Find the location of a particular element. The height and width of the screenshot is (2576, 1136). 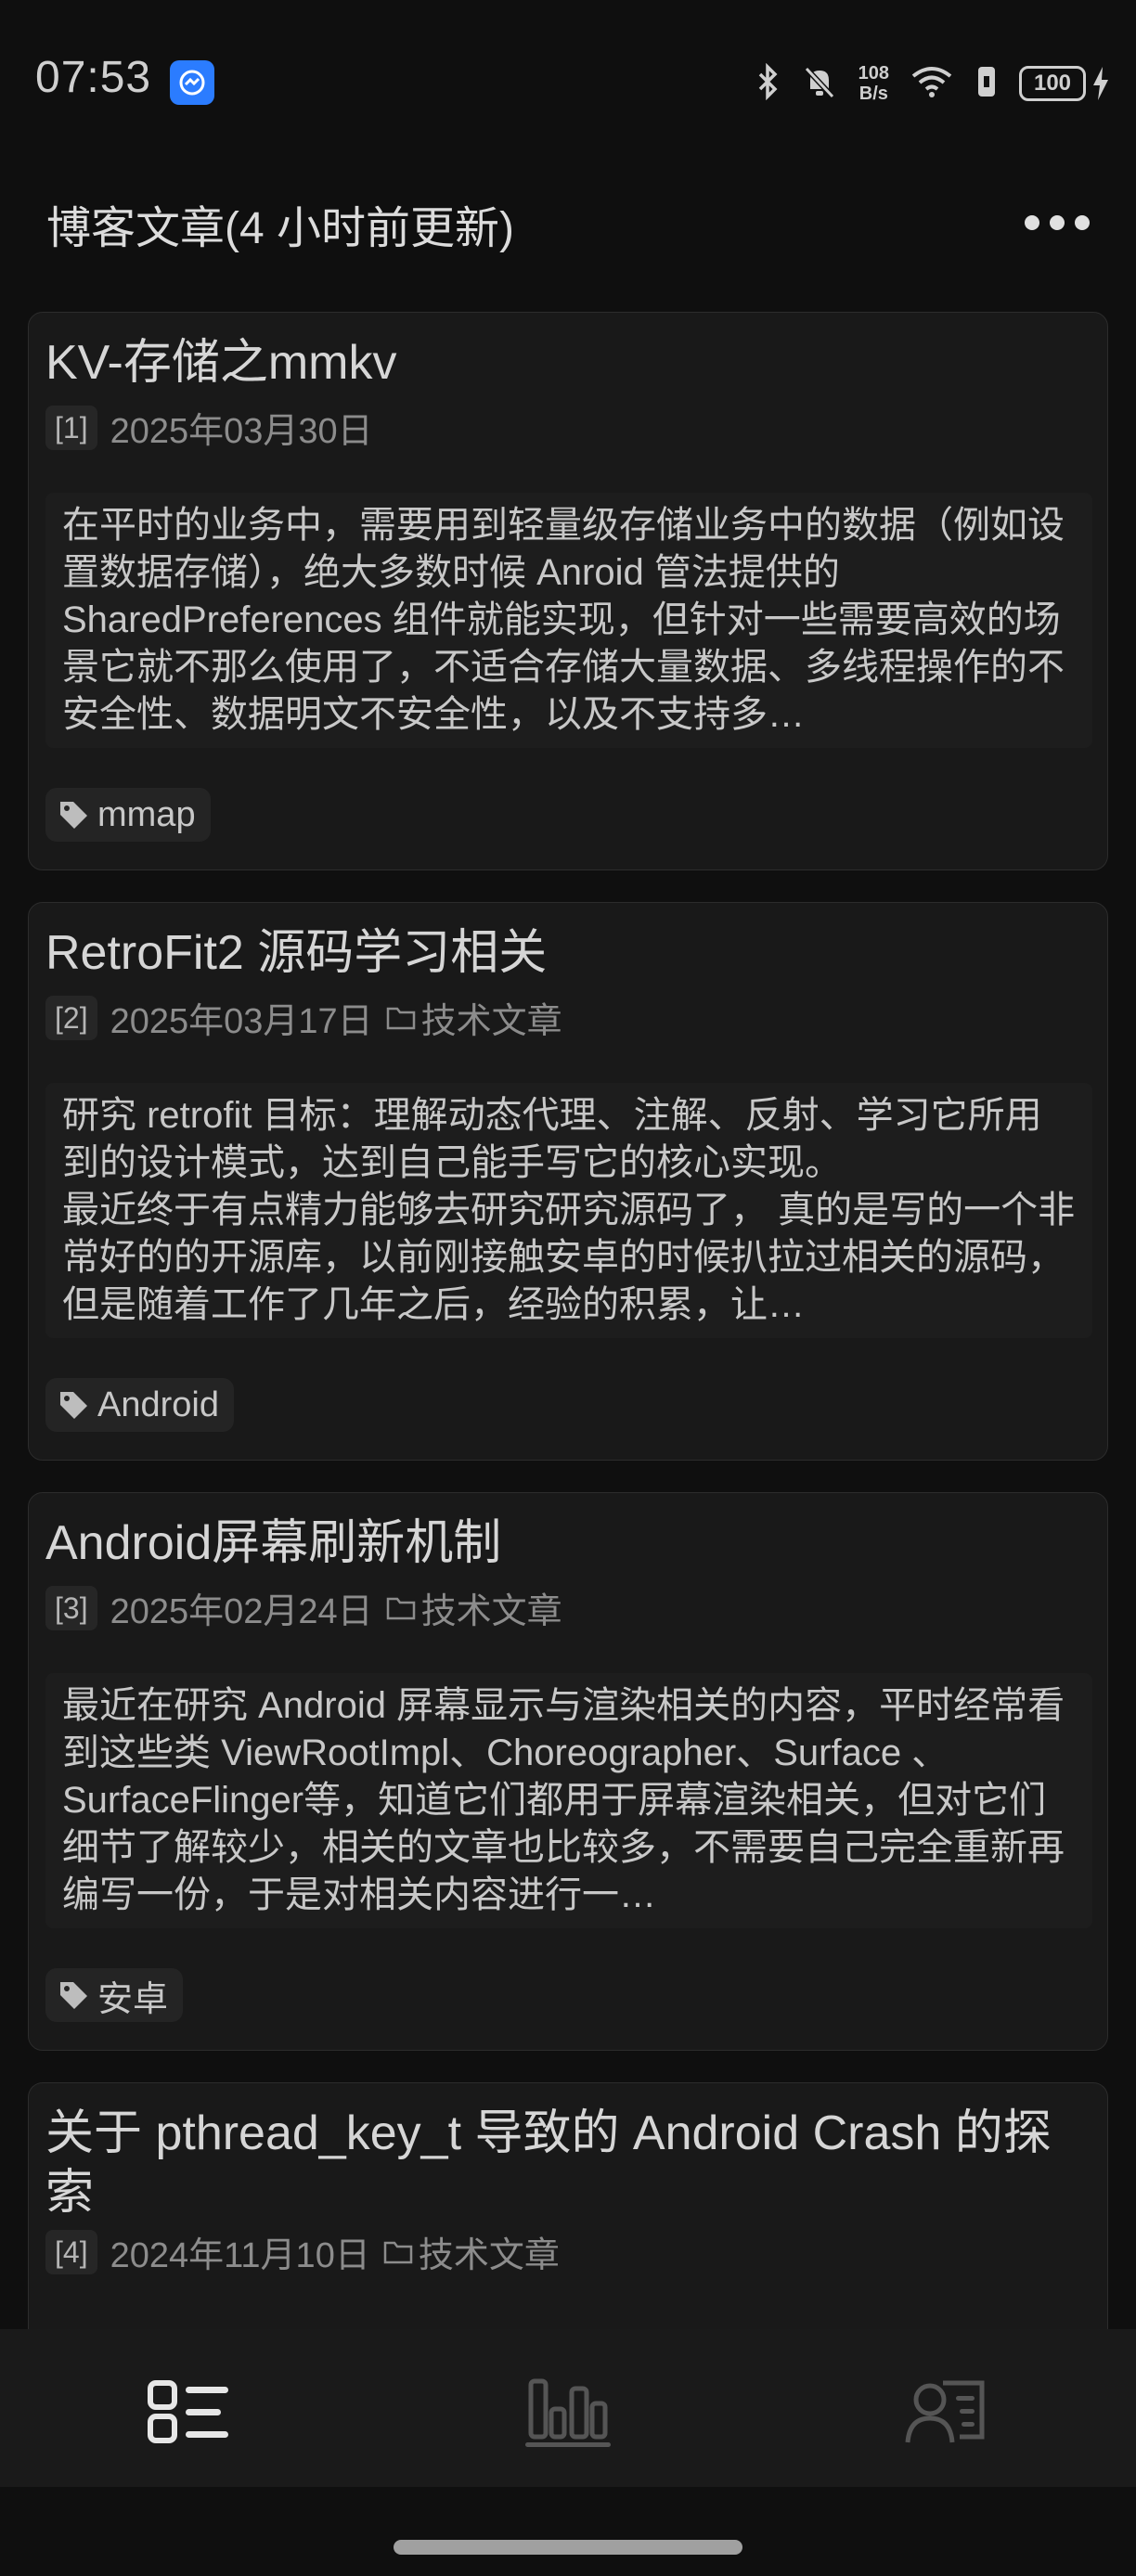

post-date: 2025年03月30日 is located at coordinates (241, 431).